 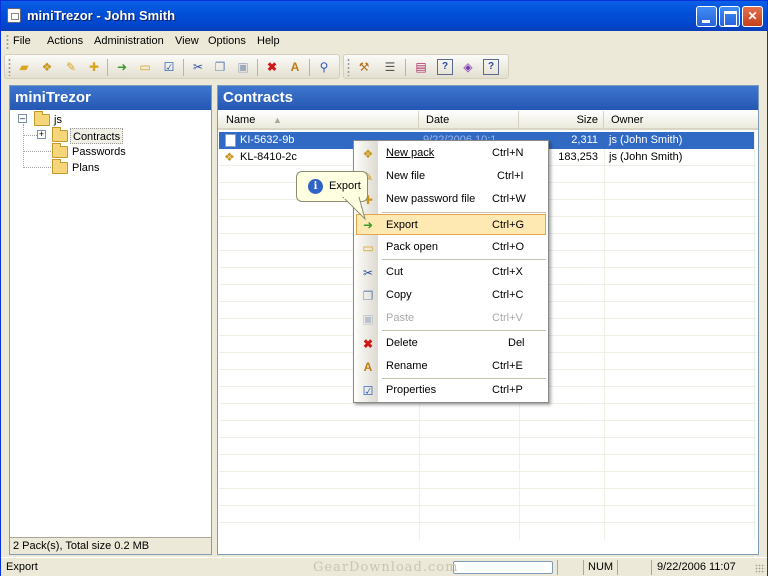 What do you see at coordinates (41, 134) in the screenshot?
I see `expand-icon: +` at bounding box center [41, 134].